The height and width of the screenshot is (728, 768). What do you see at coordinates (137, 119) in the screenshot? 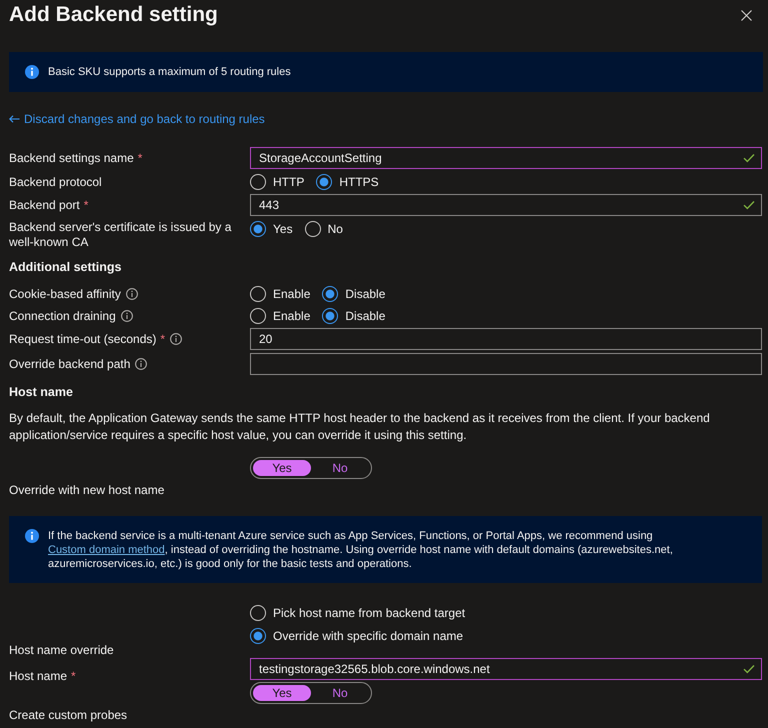
I see `back-link: Discard changes and go back to routing rules` at bounding box center [137, 119].